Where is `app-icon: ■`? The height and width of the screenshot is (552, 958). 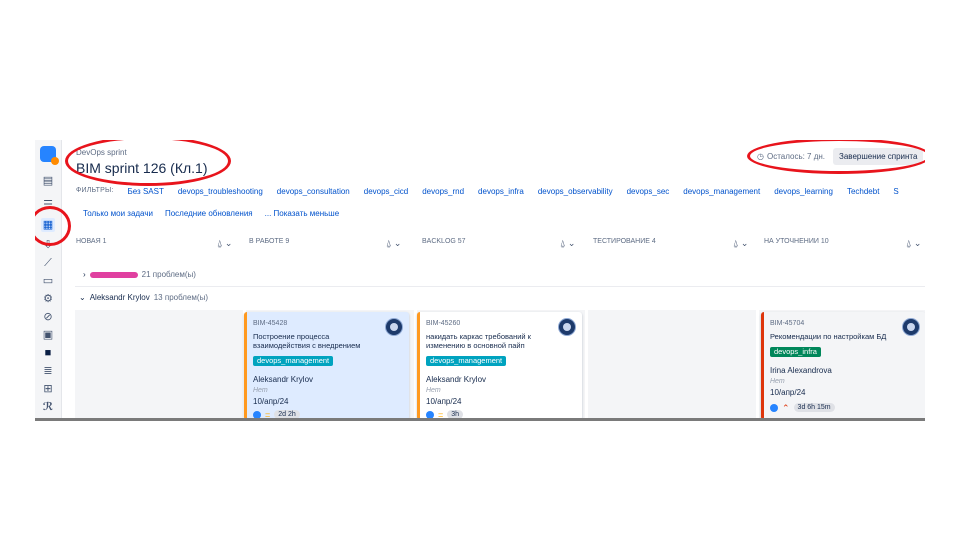
app-icon: ■ is located at coordinates (48, 353).